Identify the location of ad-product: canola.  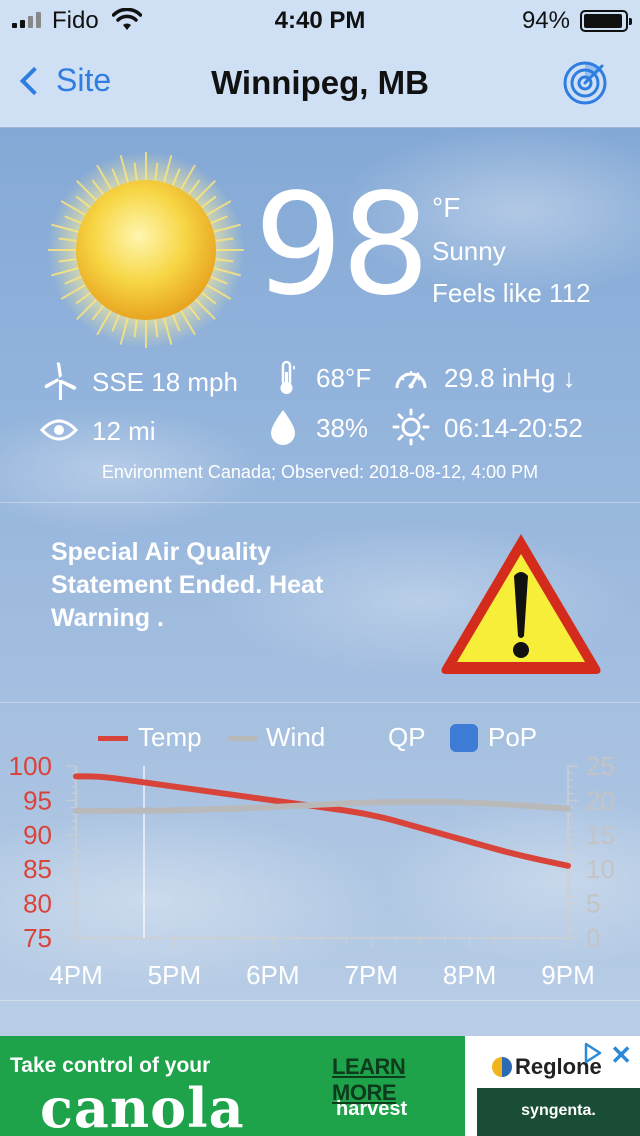
(142, 1106).